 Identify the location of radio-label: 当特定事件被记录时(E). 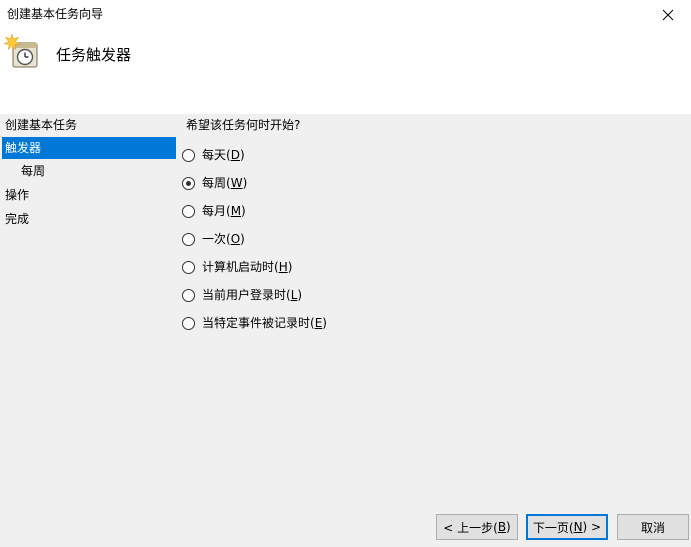
(264, 323).